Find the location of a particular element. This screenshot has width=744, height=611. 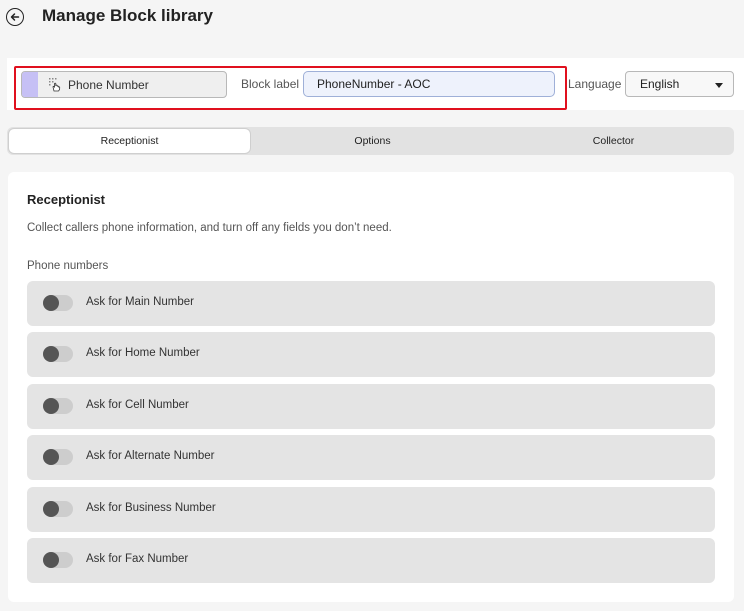

toggle-row-cell-number: Ask for Cell Number is located at coordinates (371, 406).